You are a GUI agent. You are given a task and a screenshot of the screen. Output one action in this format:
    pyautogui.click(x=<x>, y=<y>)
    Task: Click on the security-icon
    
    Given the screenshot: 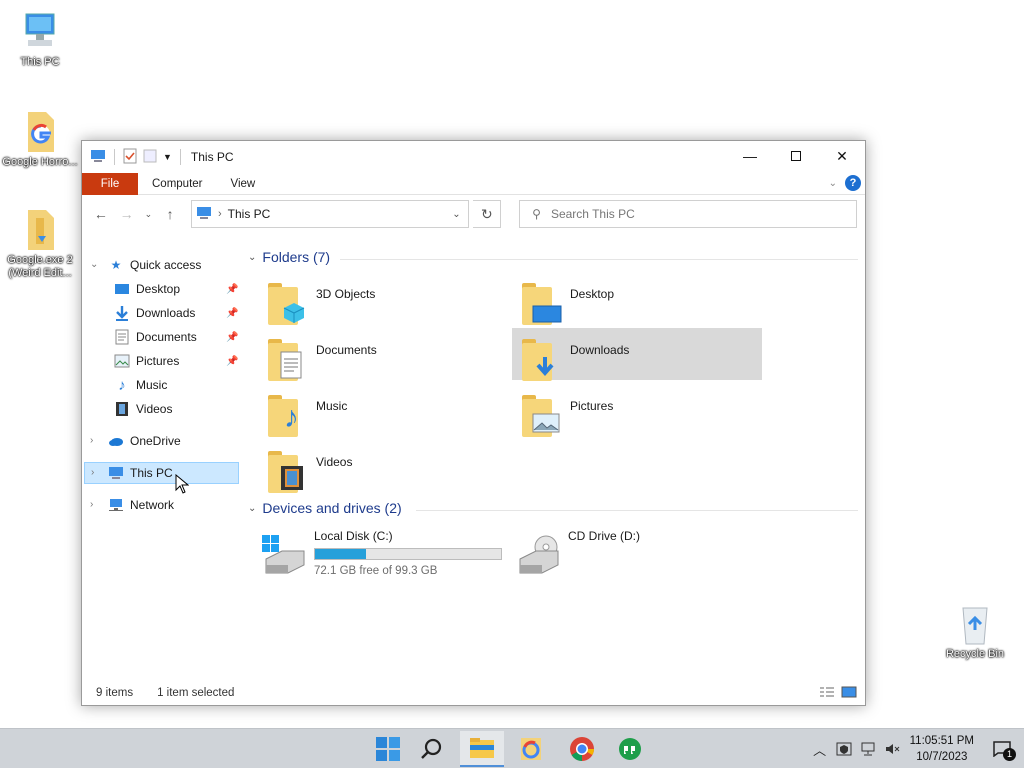 What is the action you would take?
    pyautogui.click(x=844, y=749)
    